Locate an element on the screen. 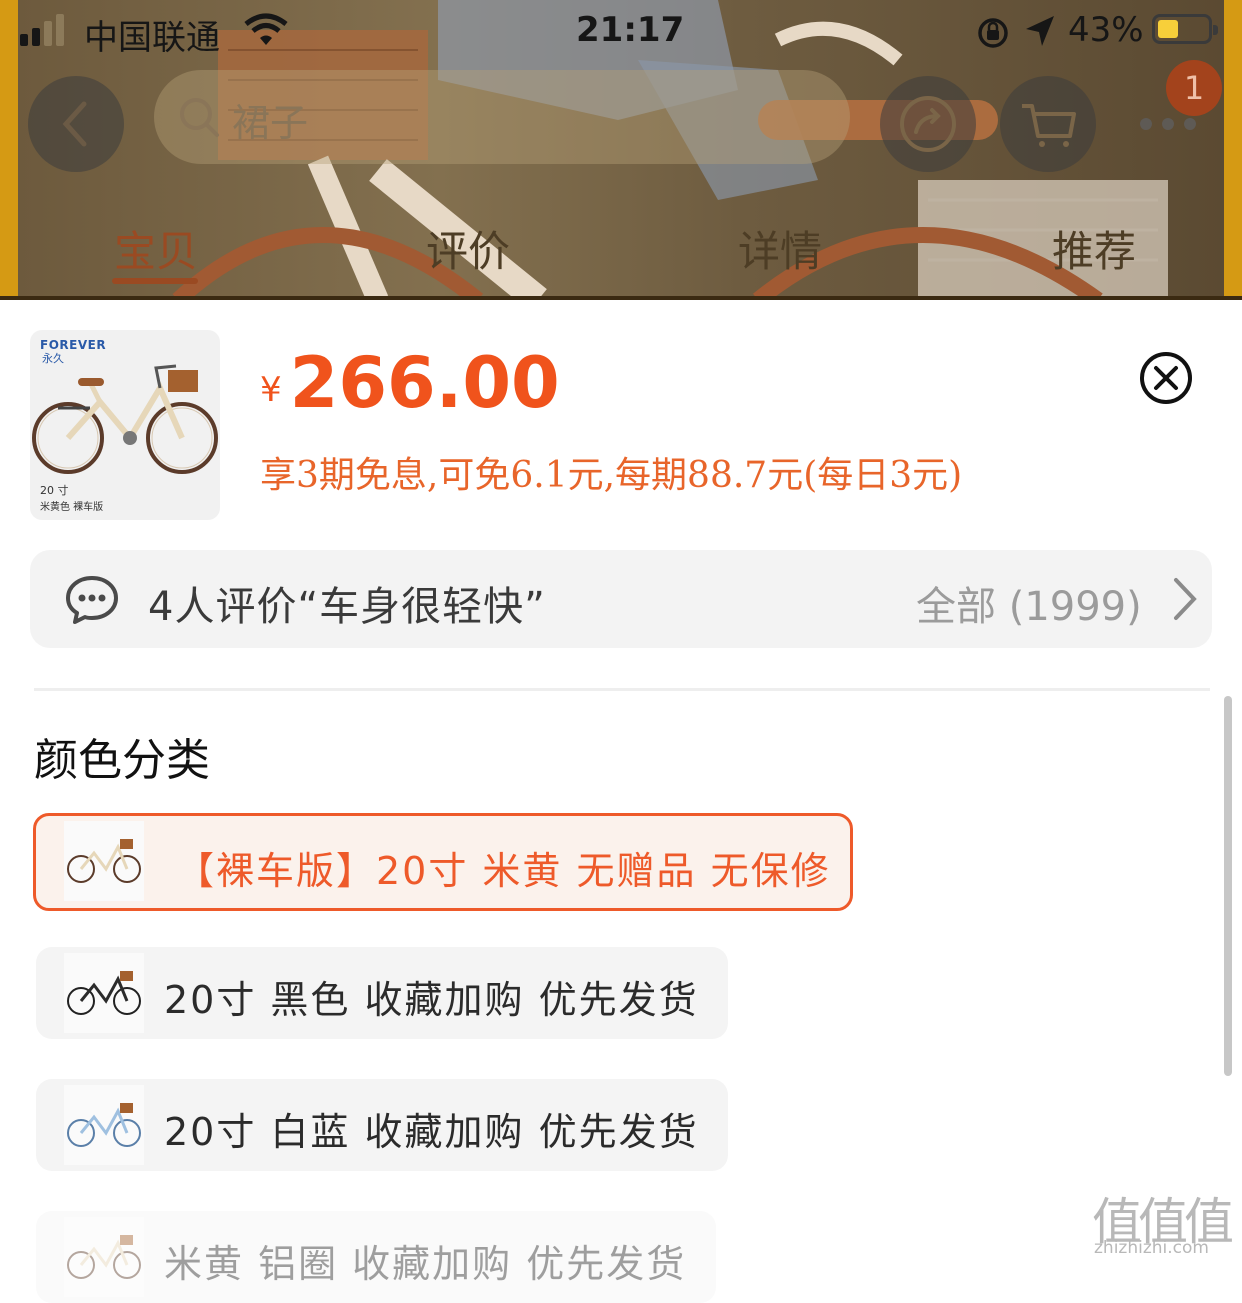  color-category-title: 颜色分类 is located at coordinates (122, 760).